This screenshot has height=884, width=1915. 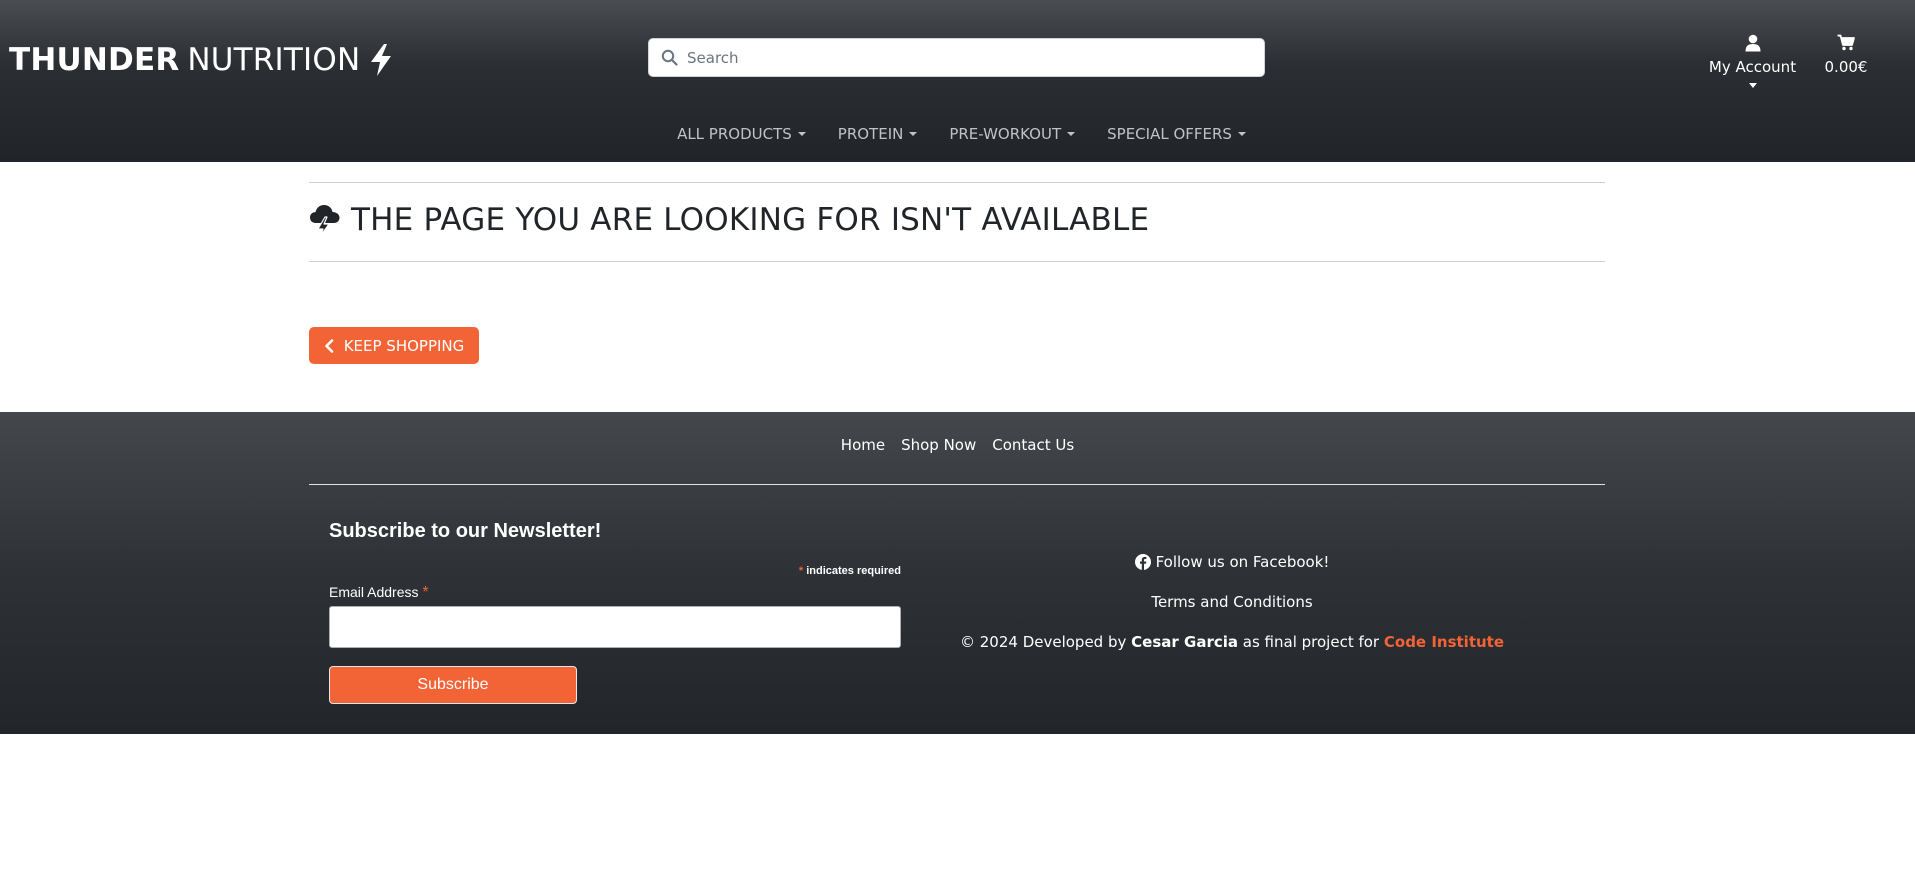 I want to click on subscribe-button: Subscribe, so click(x=453, y=685).